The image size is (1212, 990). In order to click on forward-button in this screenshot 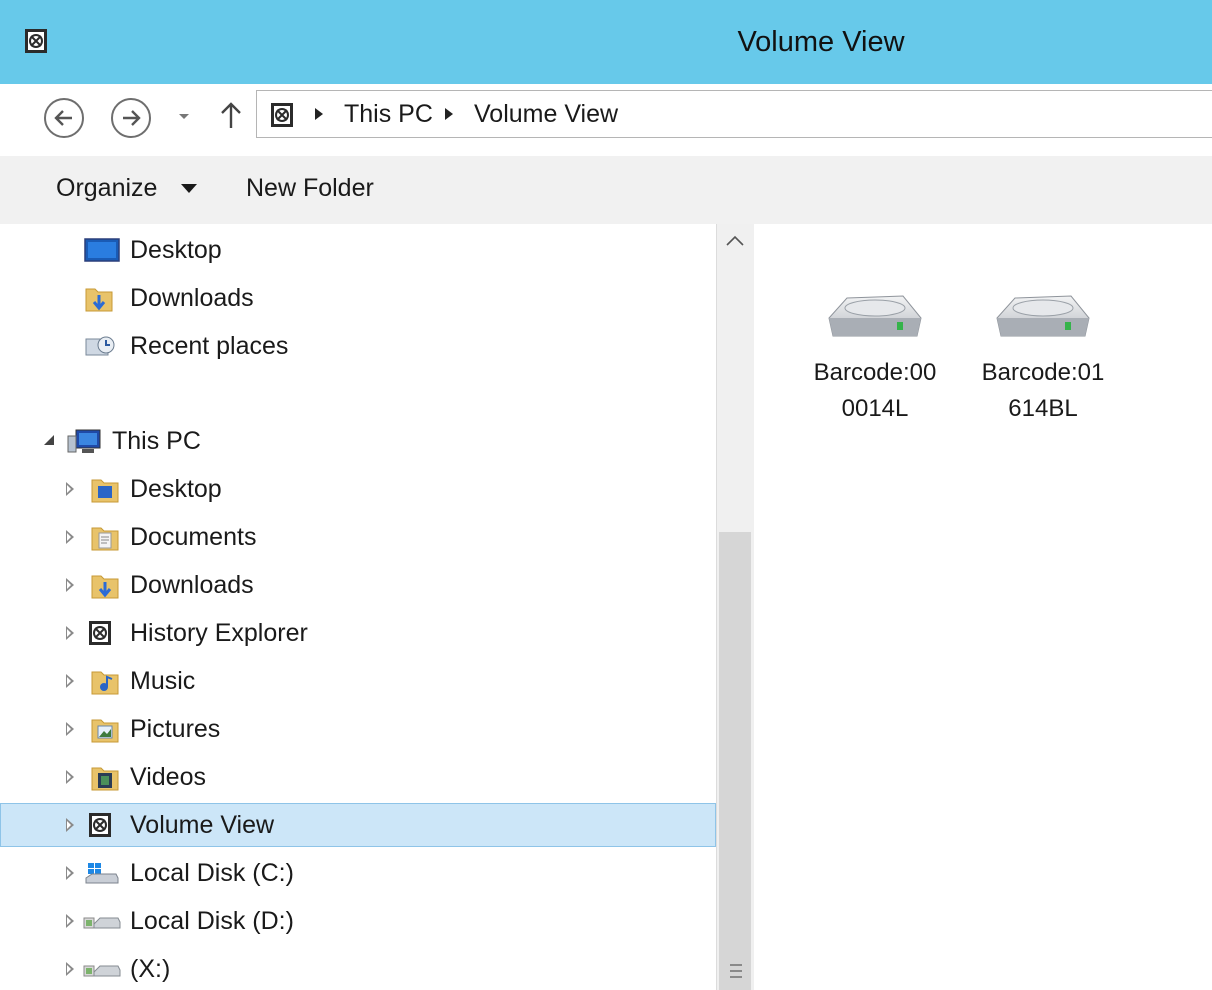, I will do `click(131, 118)`.